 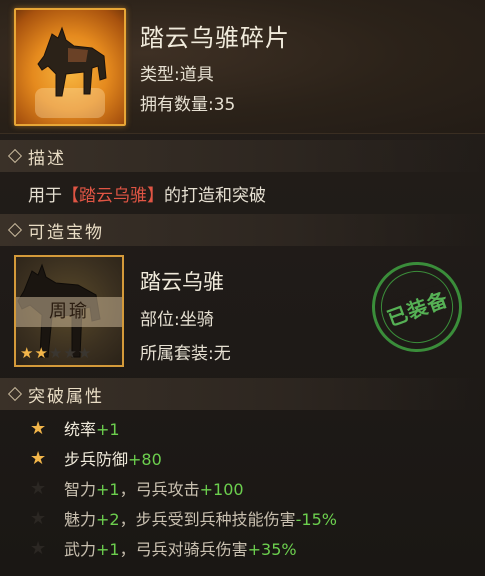 What do you see at coordinates (207, 519) in the screenshot?
I see `attribute-sep: ，步兵受到兵种技能伤害` at bounding box center [207, 519].